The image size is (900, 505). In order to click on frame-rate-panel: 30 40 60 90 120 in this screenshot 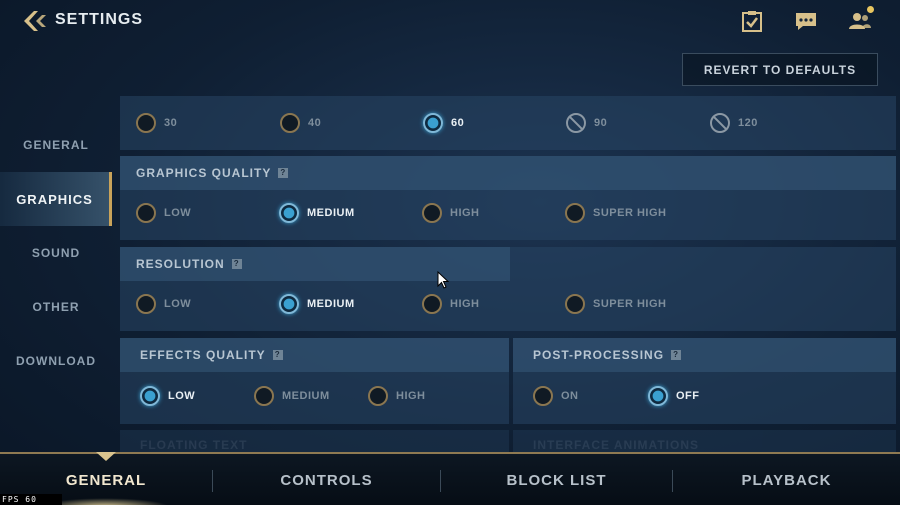, I will do `click(508, 123)`.